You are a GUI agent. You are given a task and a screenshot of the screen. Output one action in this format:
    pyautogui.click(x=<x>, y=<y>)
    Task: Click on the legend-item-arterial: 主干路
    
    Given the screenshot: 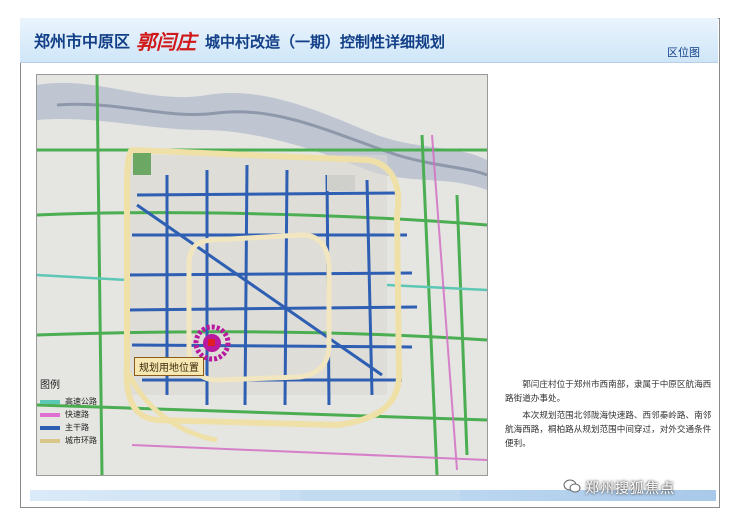 What is the action you would take?
    pyautogui.click(x=85, y=427)
    